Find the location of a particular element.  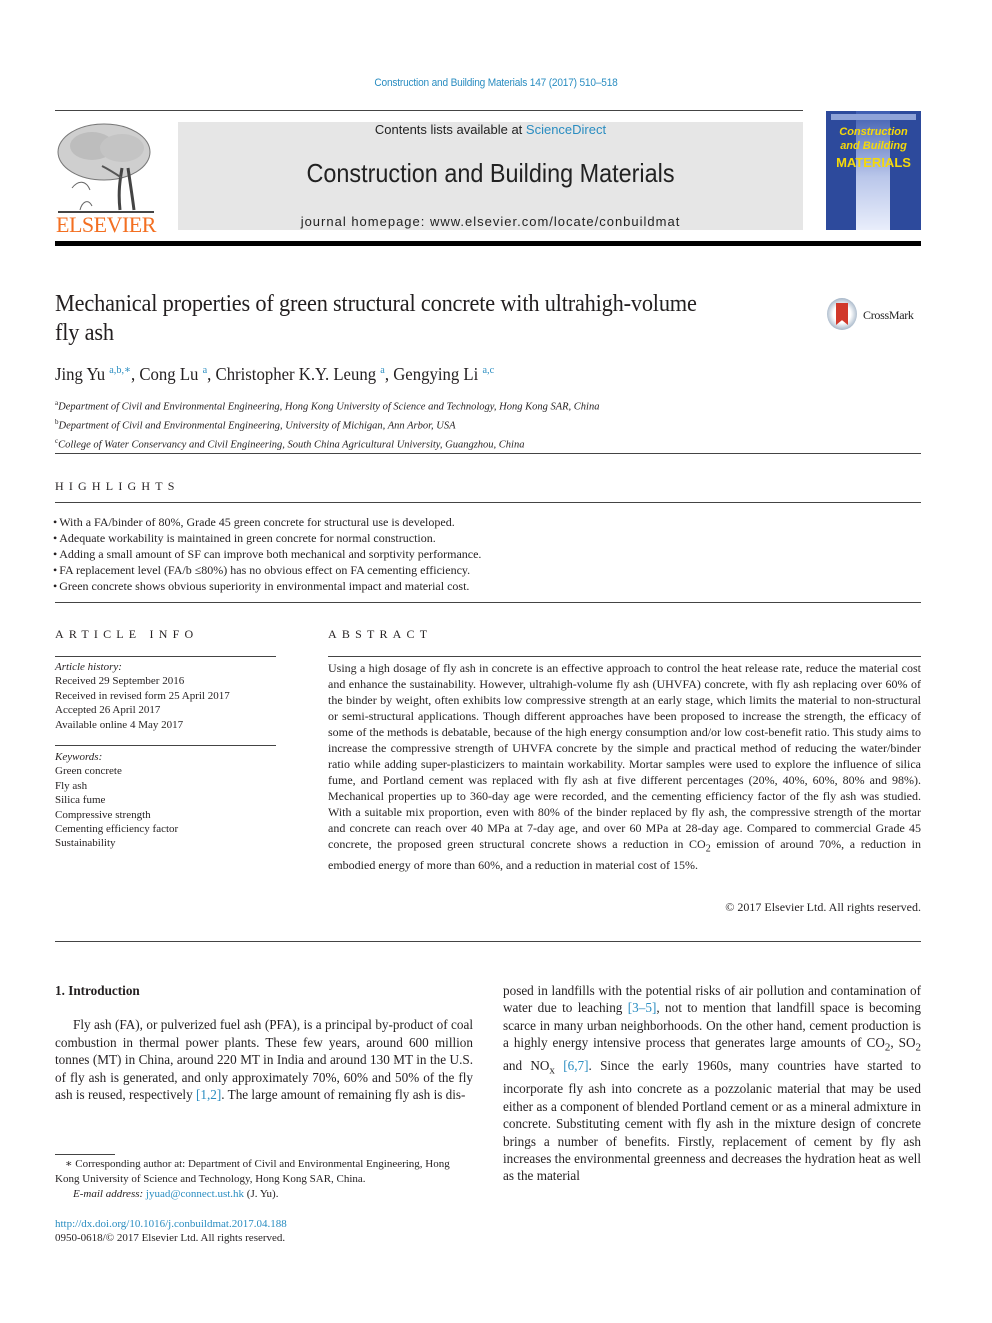

reference-link: [3–5] is located at coordinates (642, 1007).